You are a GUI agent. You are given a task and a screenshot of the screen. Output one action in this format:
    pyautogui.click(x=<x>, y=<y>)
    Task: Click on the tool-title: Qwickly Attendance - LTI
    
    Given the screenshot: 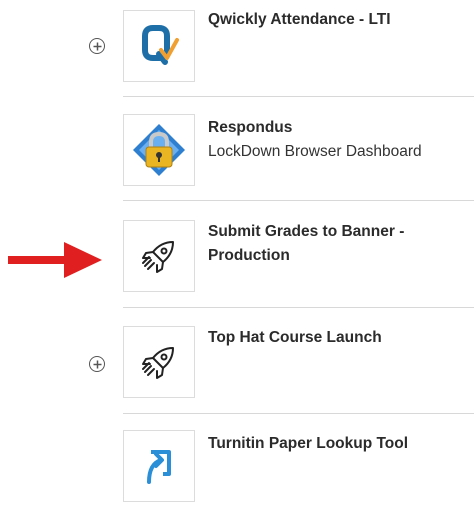 What is the action you would take?
    pyautogui.click(x=339, y=20)
    